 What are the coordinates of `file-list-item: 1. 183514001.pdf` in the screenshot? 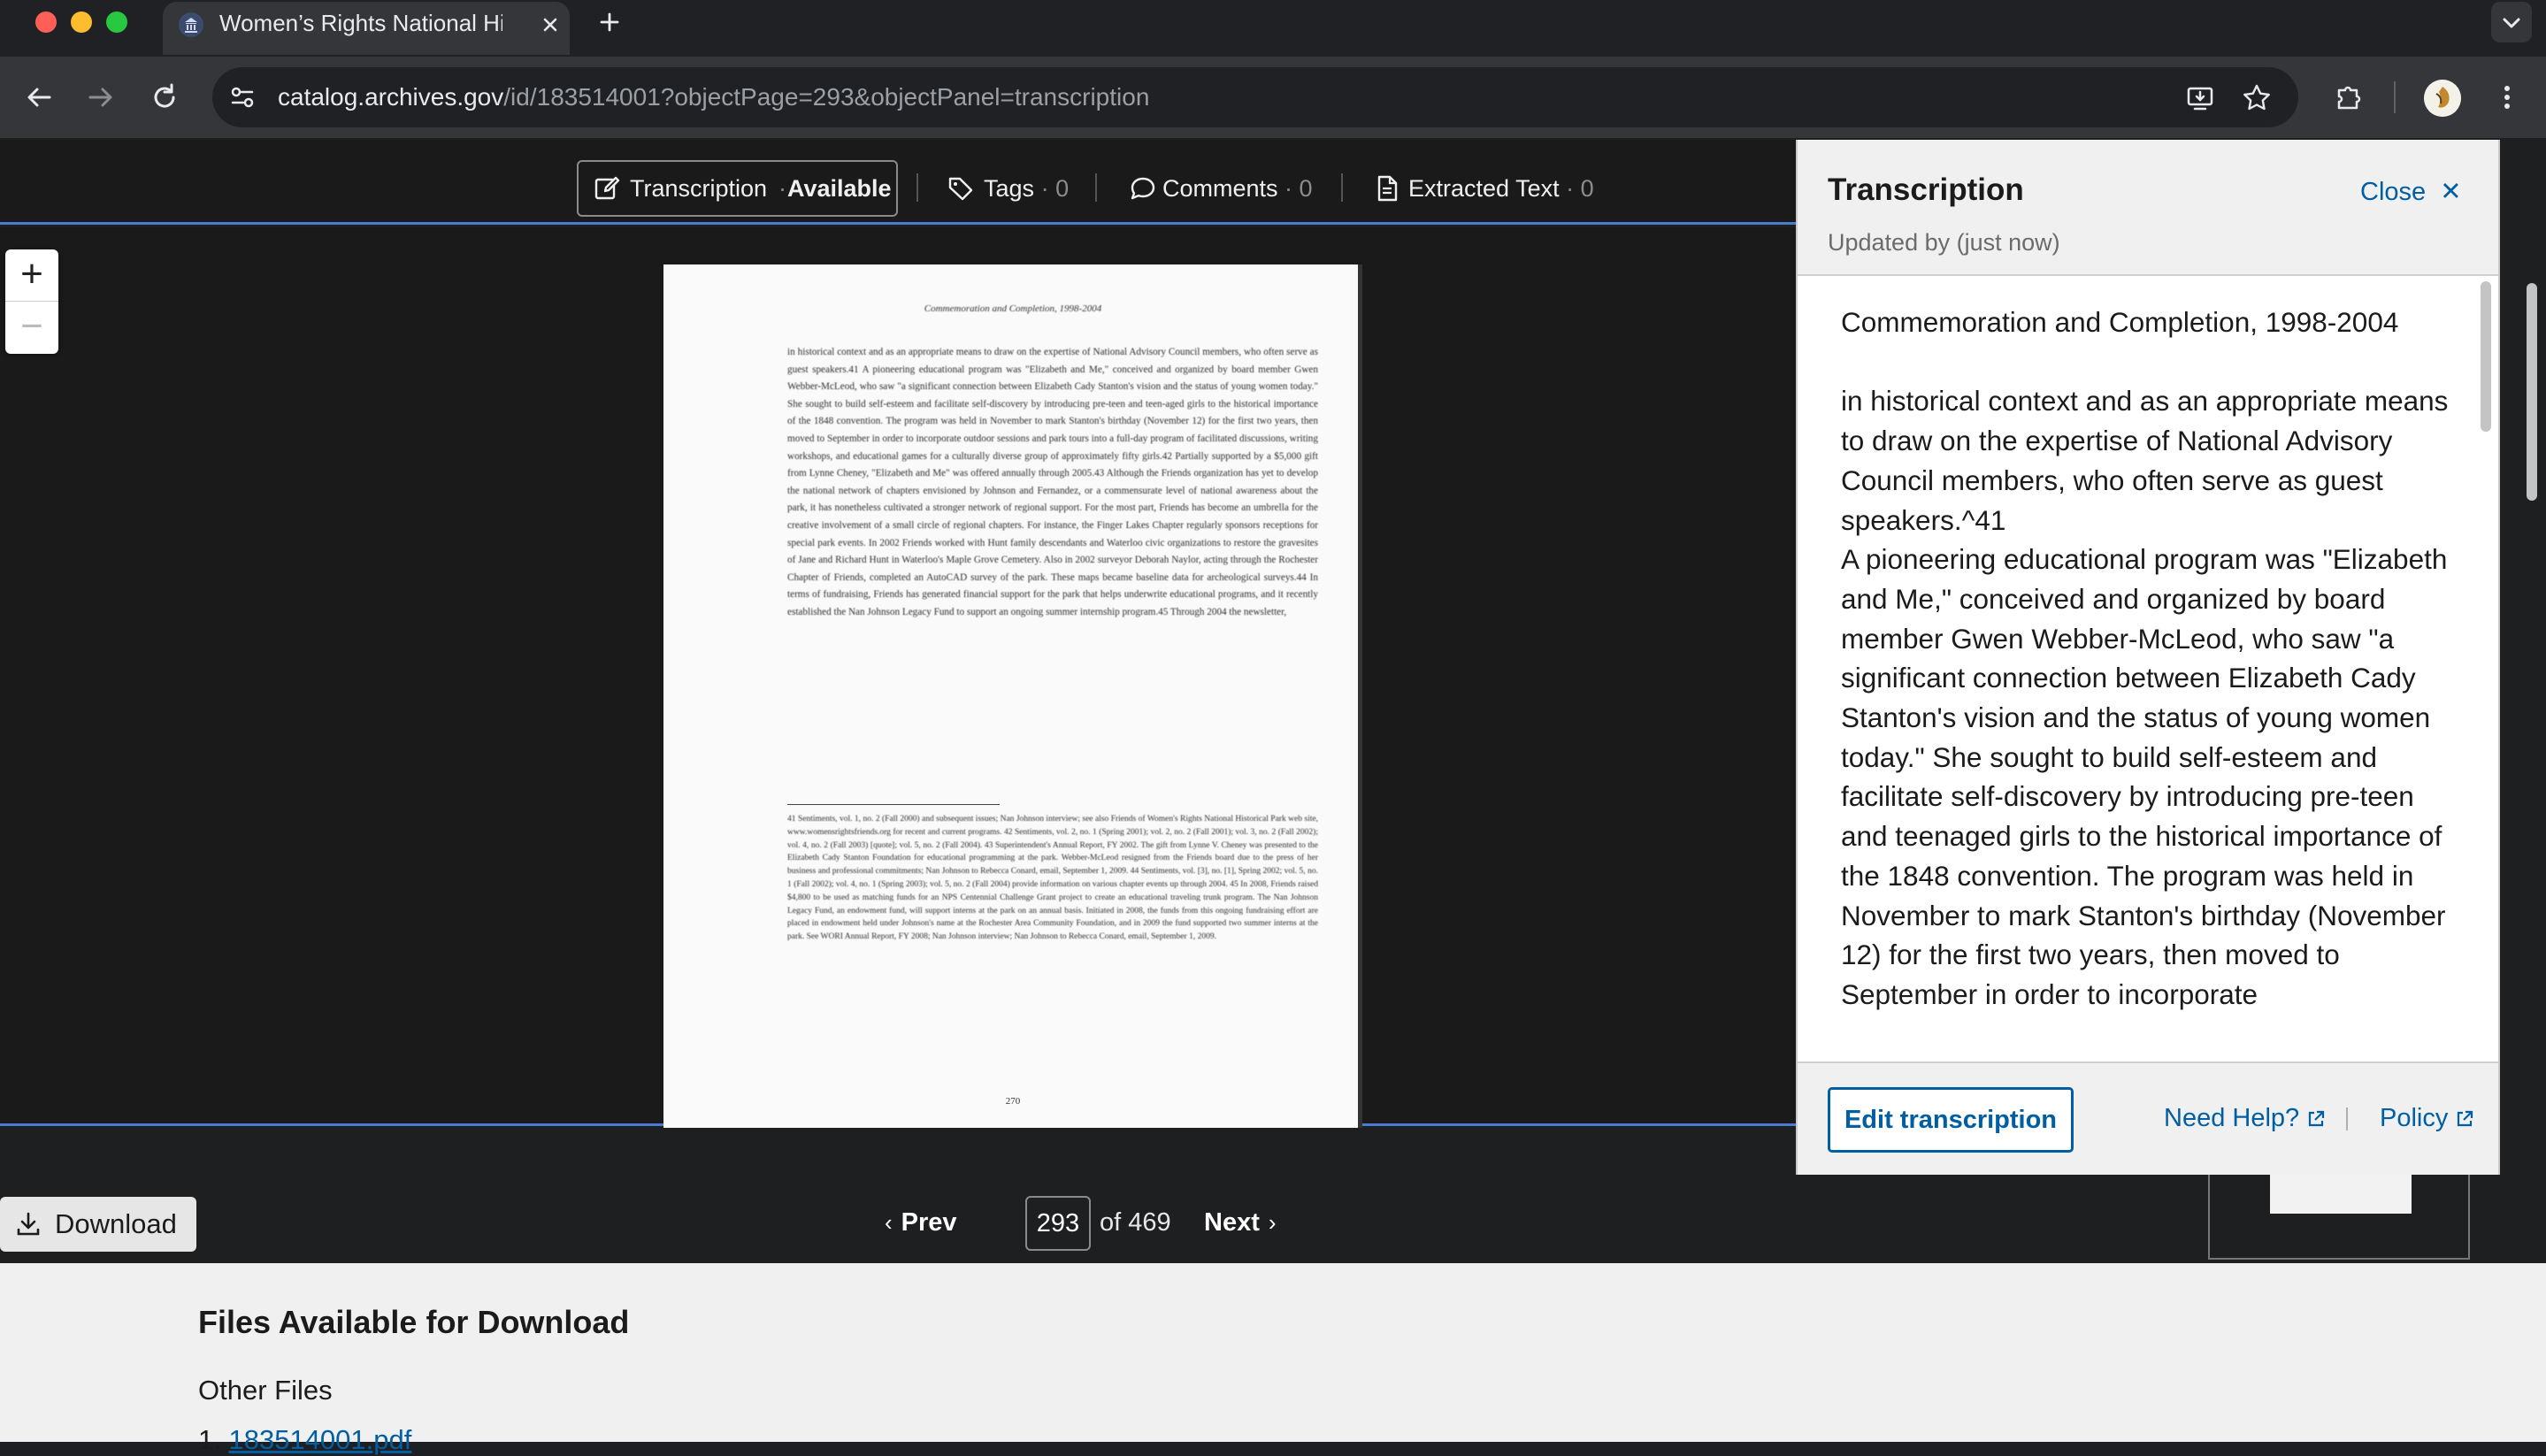 It's located at (304, 1440).